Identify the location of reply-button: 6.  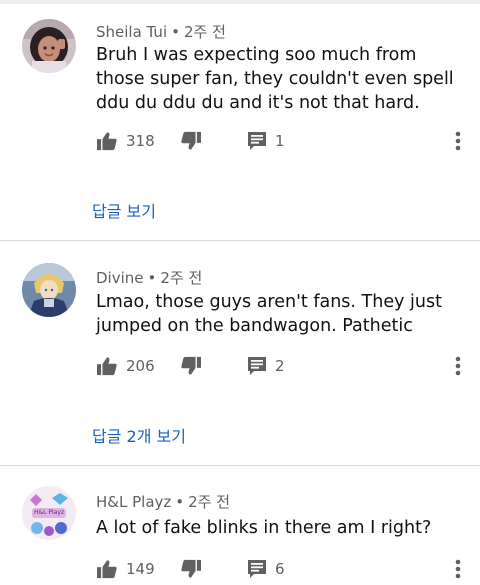
(266, 569).